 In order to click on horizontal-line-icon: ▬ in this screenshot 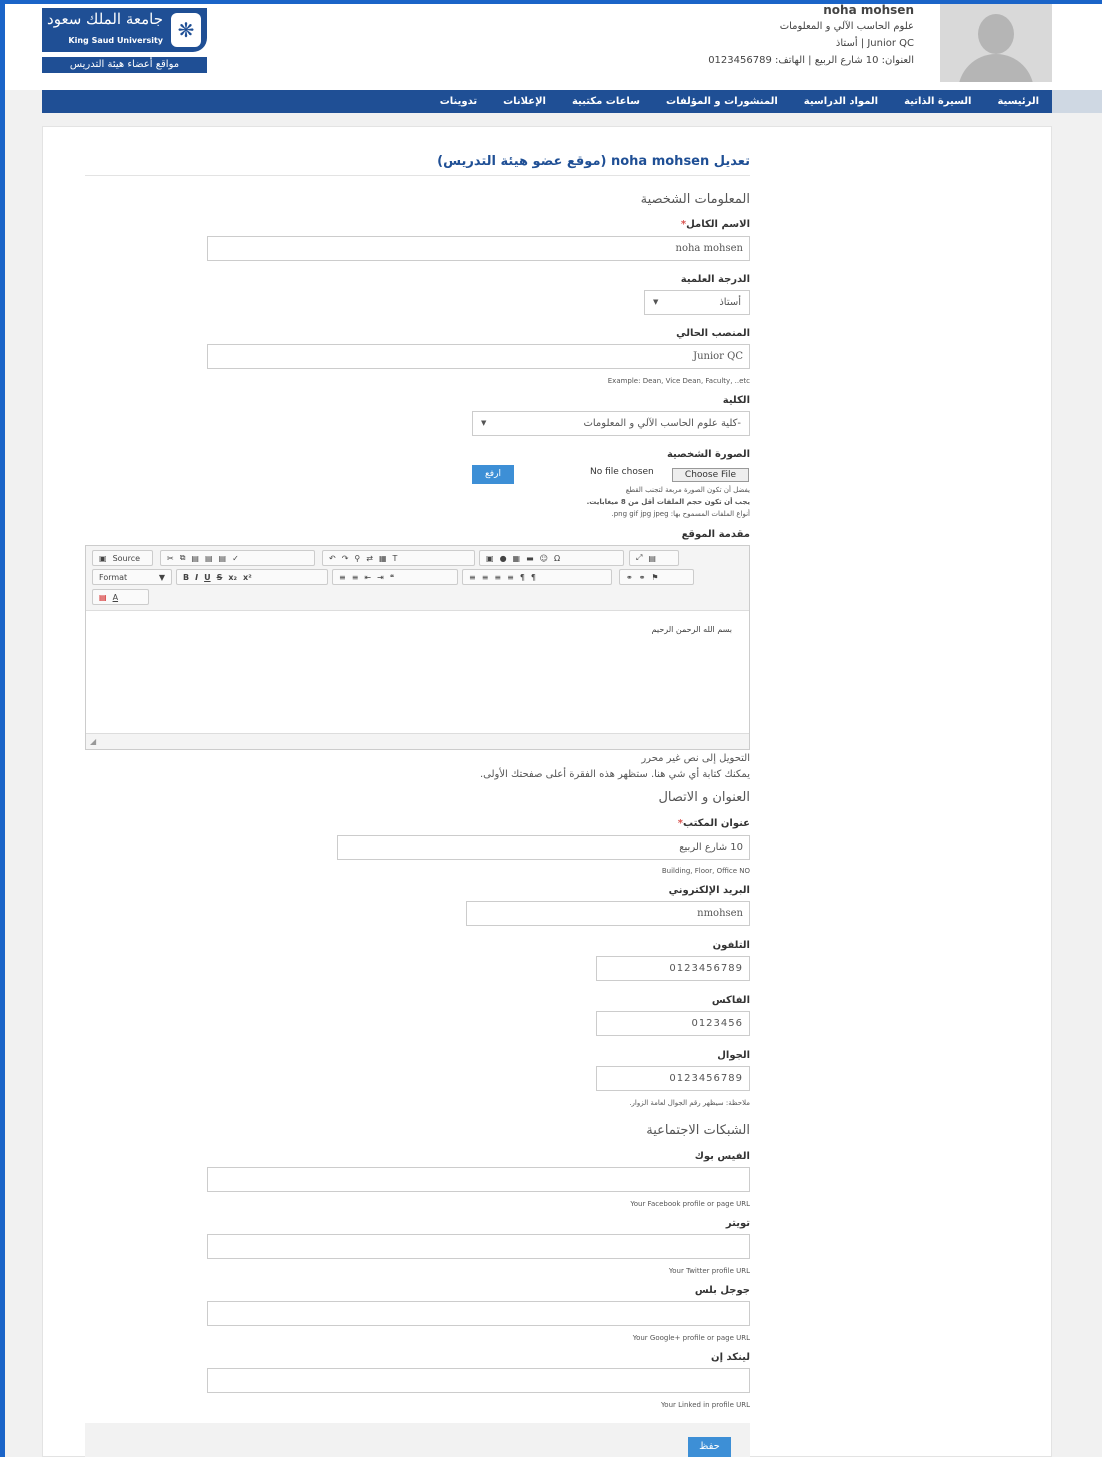, I will do `click(530, 558)`.